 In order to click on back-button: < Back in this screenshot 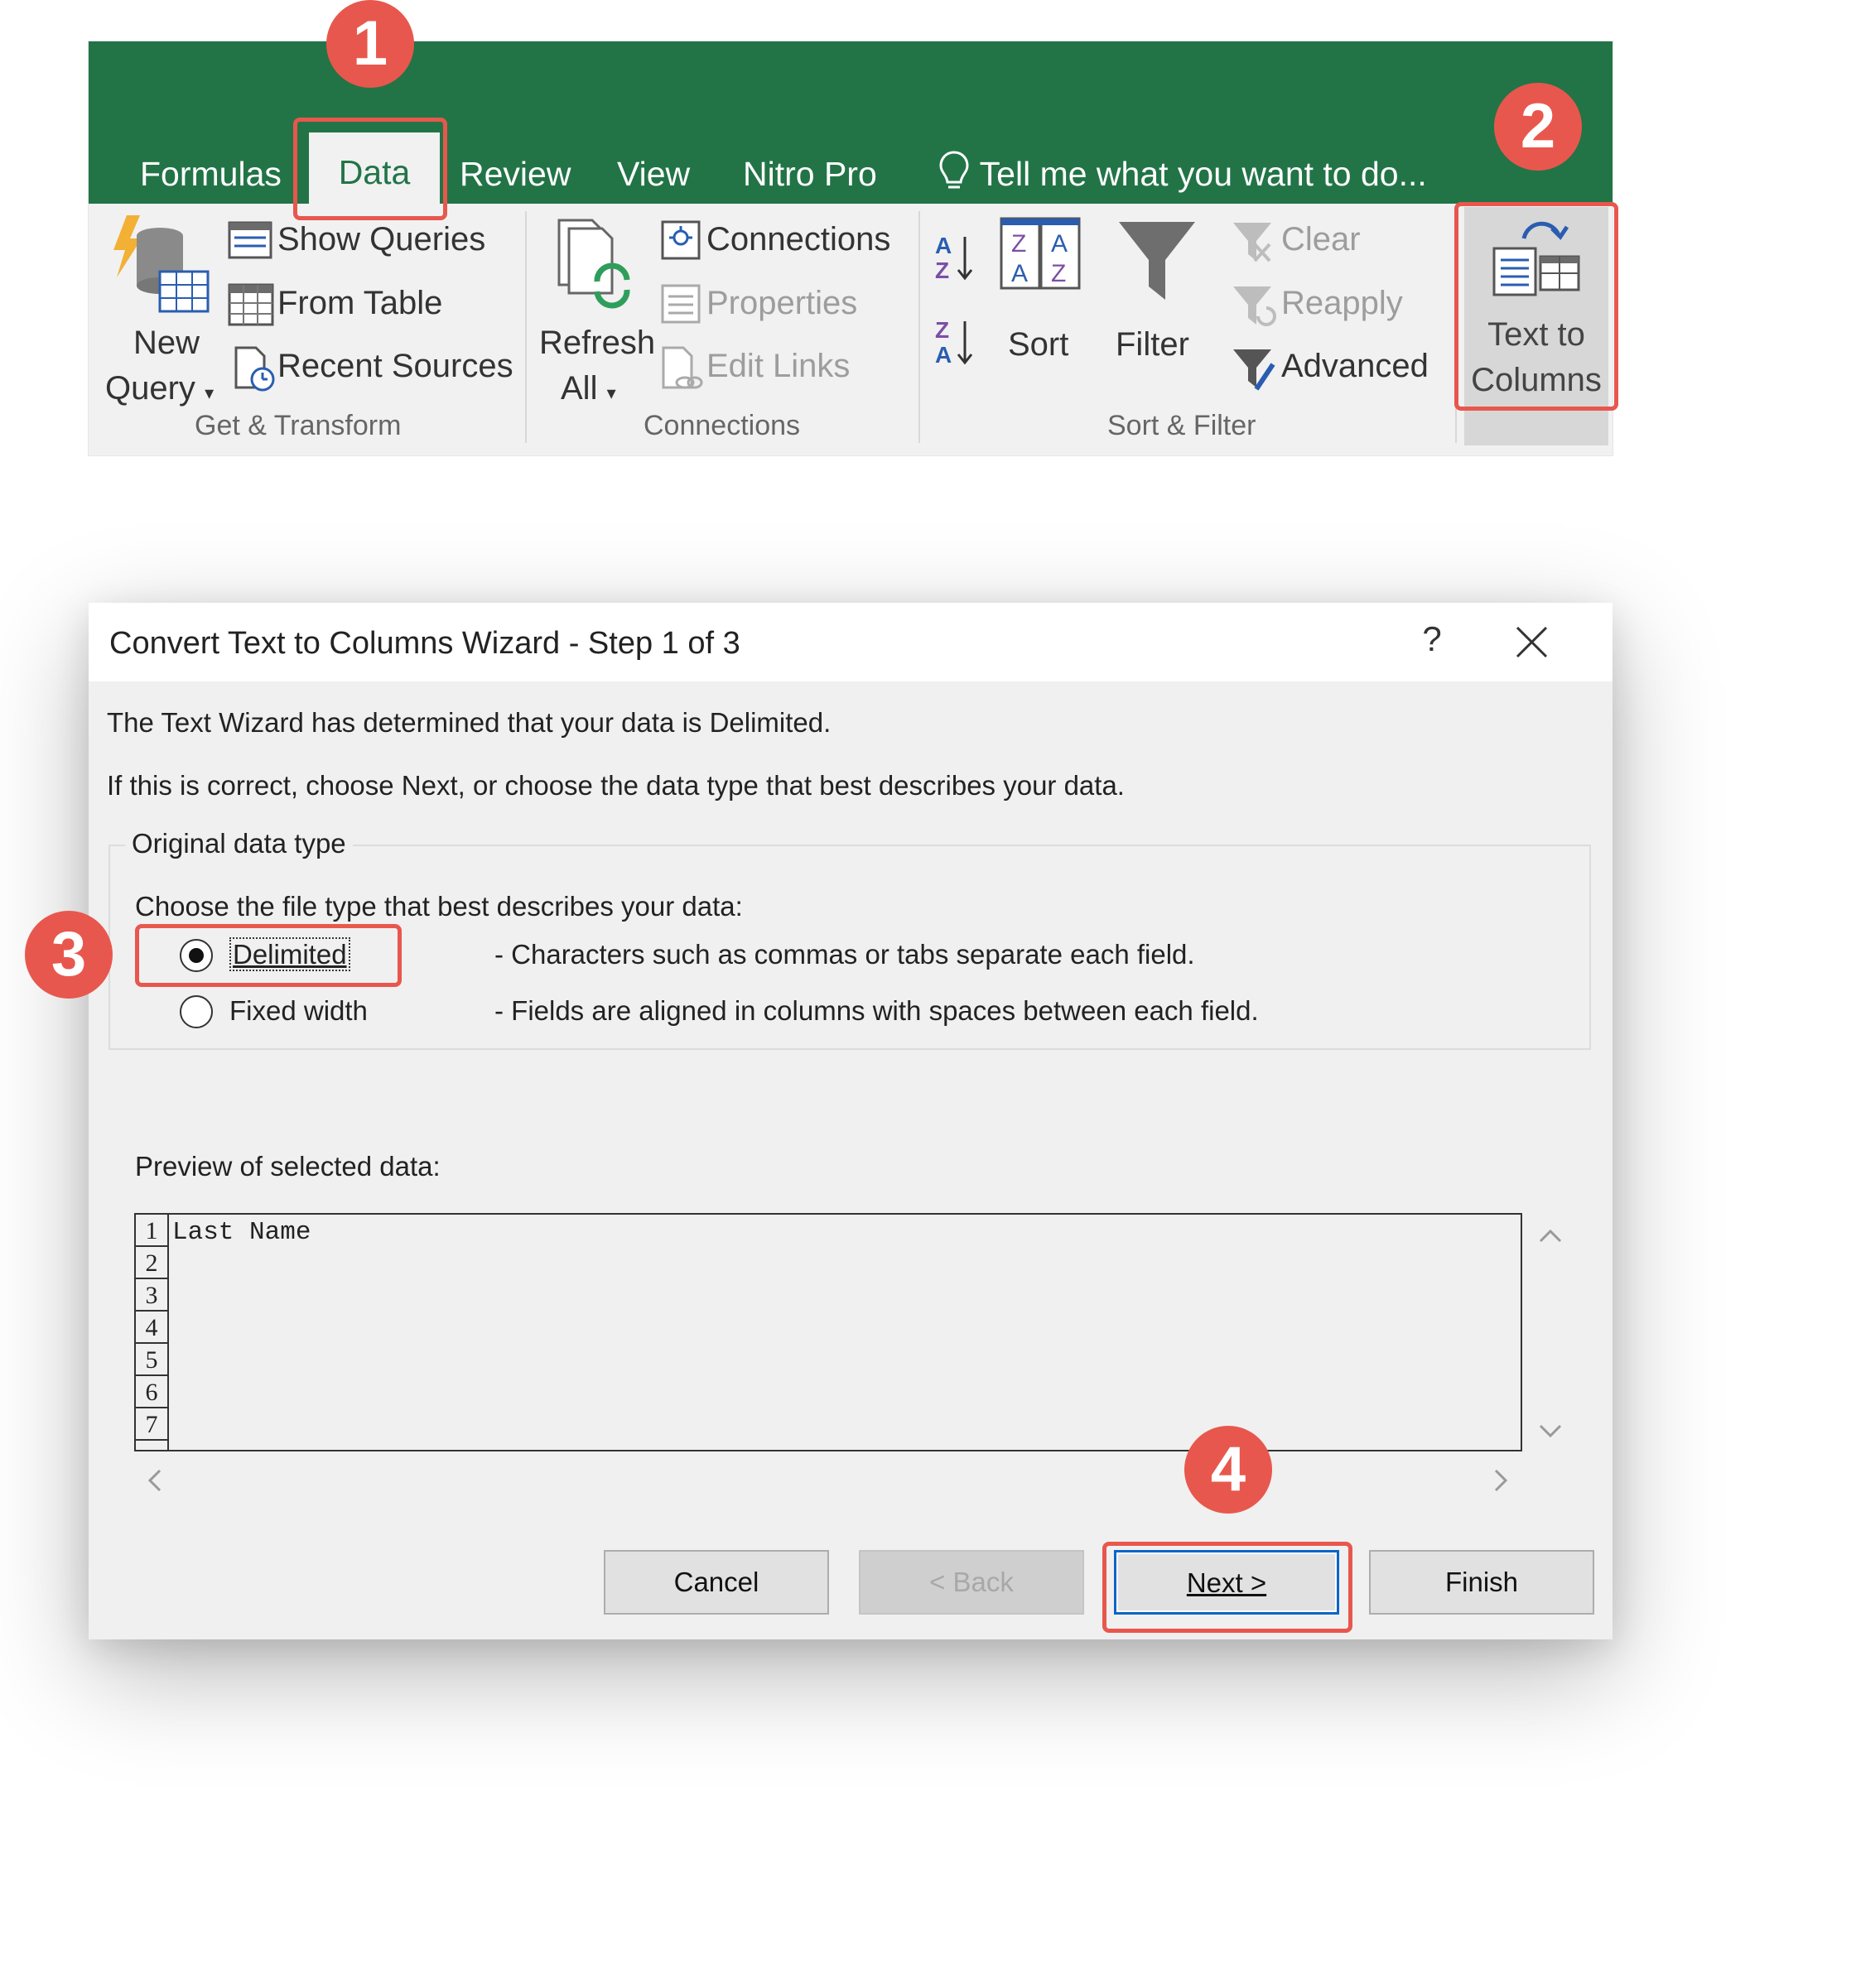, I will do `click(971, 1582)`.